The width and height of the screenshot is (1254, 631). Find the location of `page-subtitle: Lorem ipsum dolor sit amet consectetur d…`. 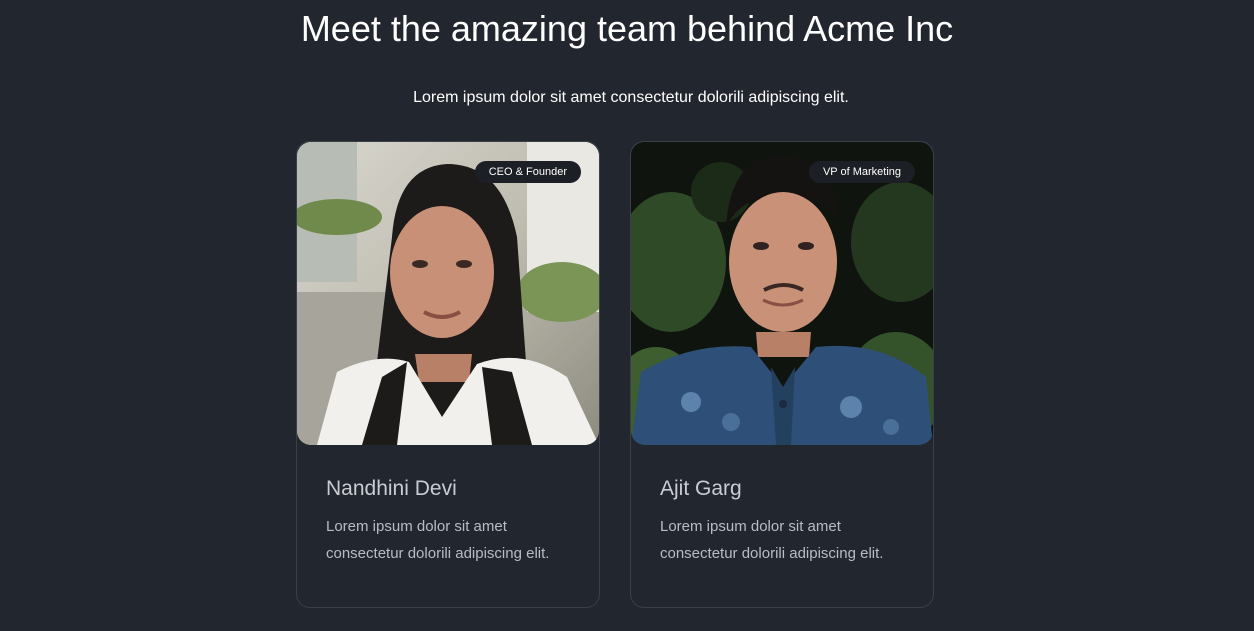

page-subtitle: Lorem ipsum dolor sit amet consectetur d… is located at coordinates (631, 97).